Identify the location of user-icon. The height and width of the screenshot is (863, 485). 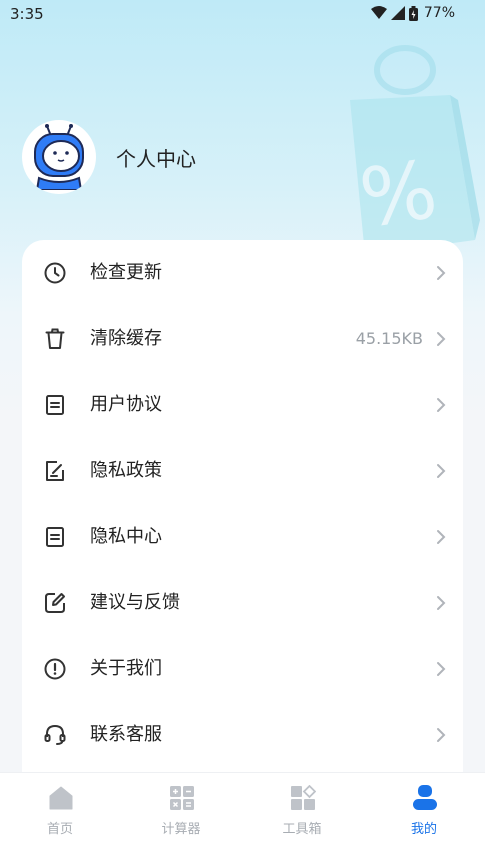
(425, 797).